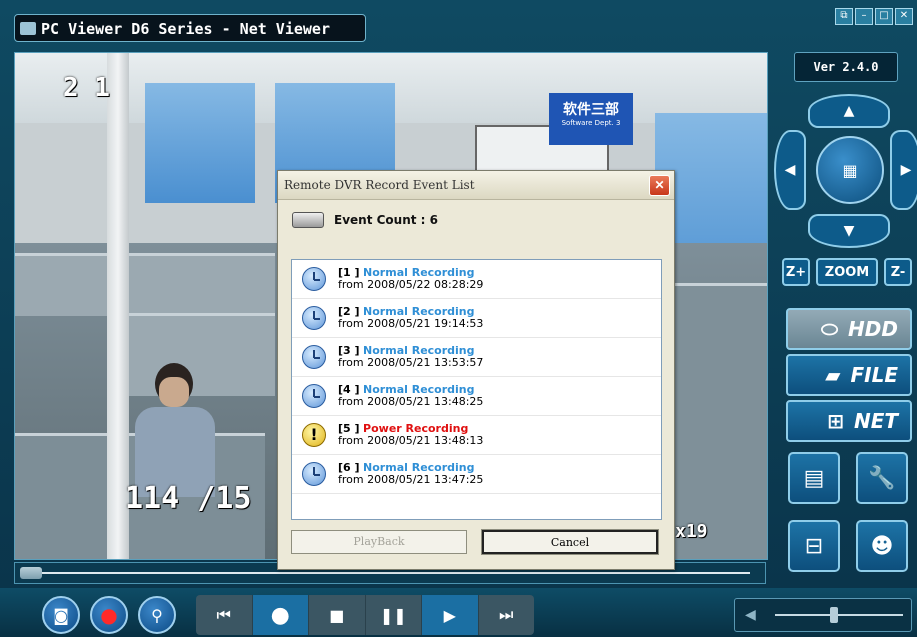  What do you see at coordinates (591, 119) in the screenshot?
I see `video-sign: 软件三部 Software Dept. 3` at bounding box center [591, 119].